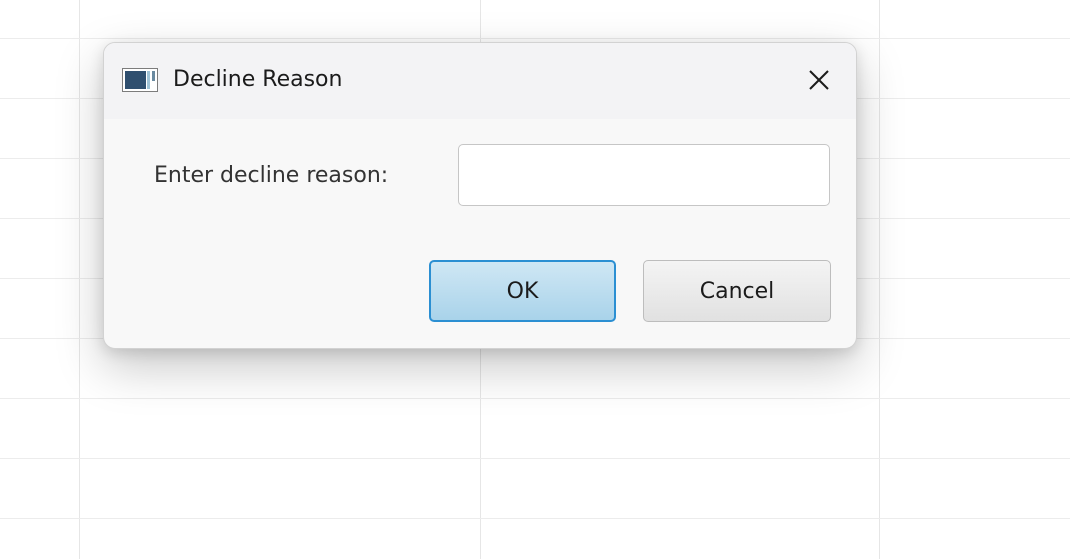 The height and width of the screenshot is (559, 1070). What do you see at coordinates (271, 175) in the screenshot?
I see `decline-reason-label: Enter decline reason:` at bounding box center [271, 175].